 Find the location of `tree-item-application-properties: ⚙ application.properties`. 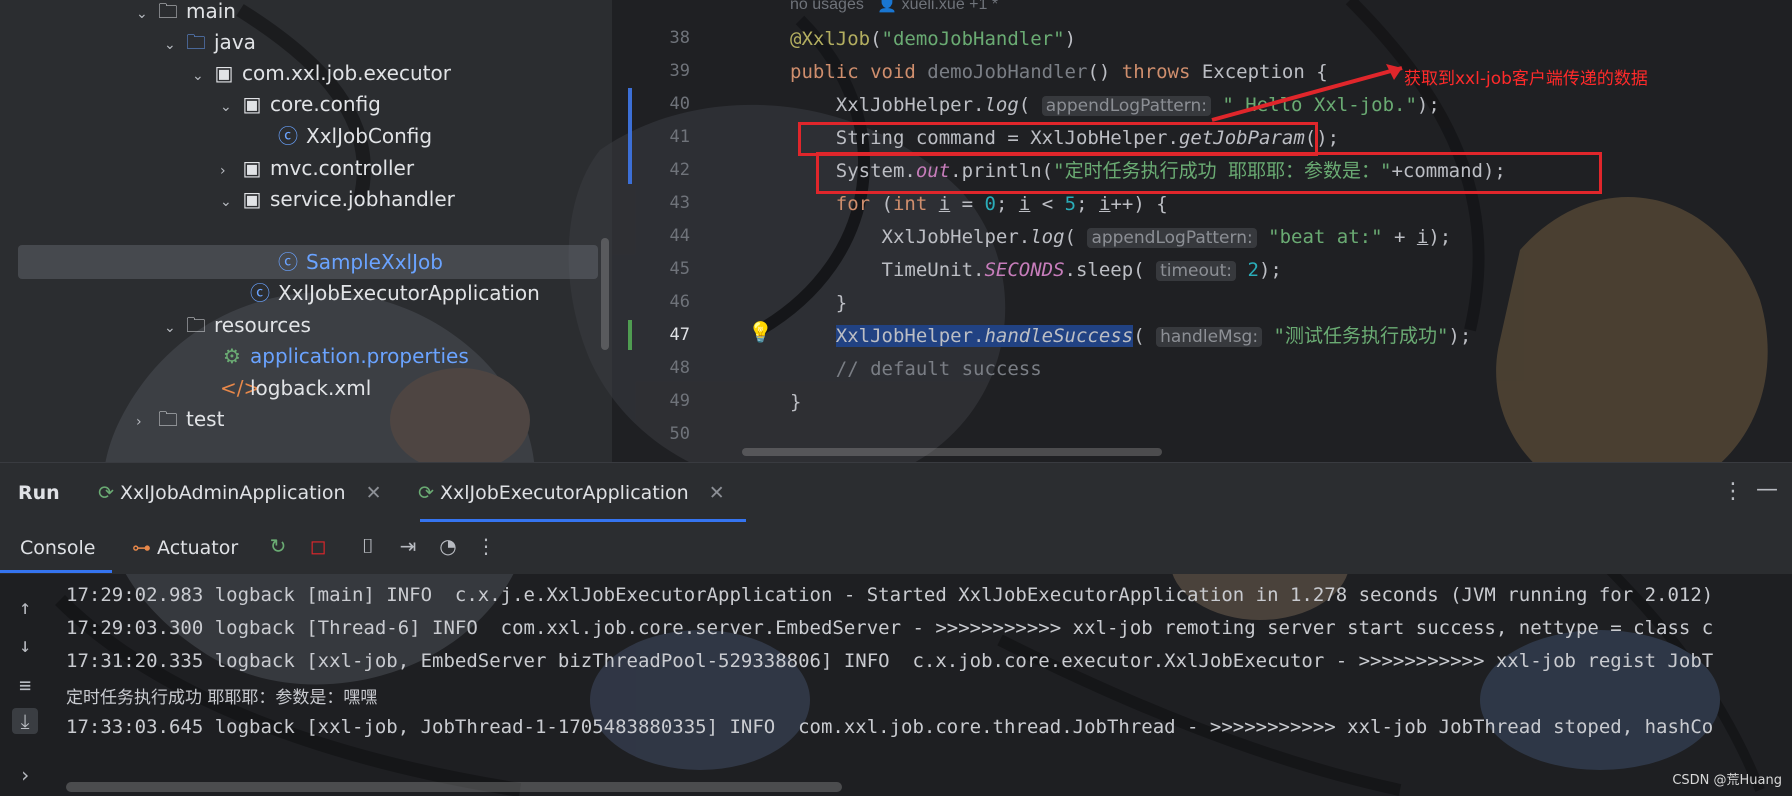

tree-item-application-properties: ⚙ application.properties is located at coordinates (344, 356).